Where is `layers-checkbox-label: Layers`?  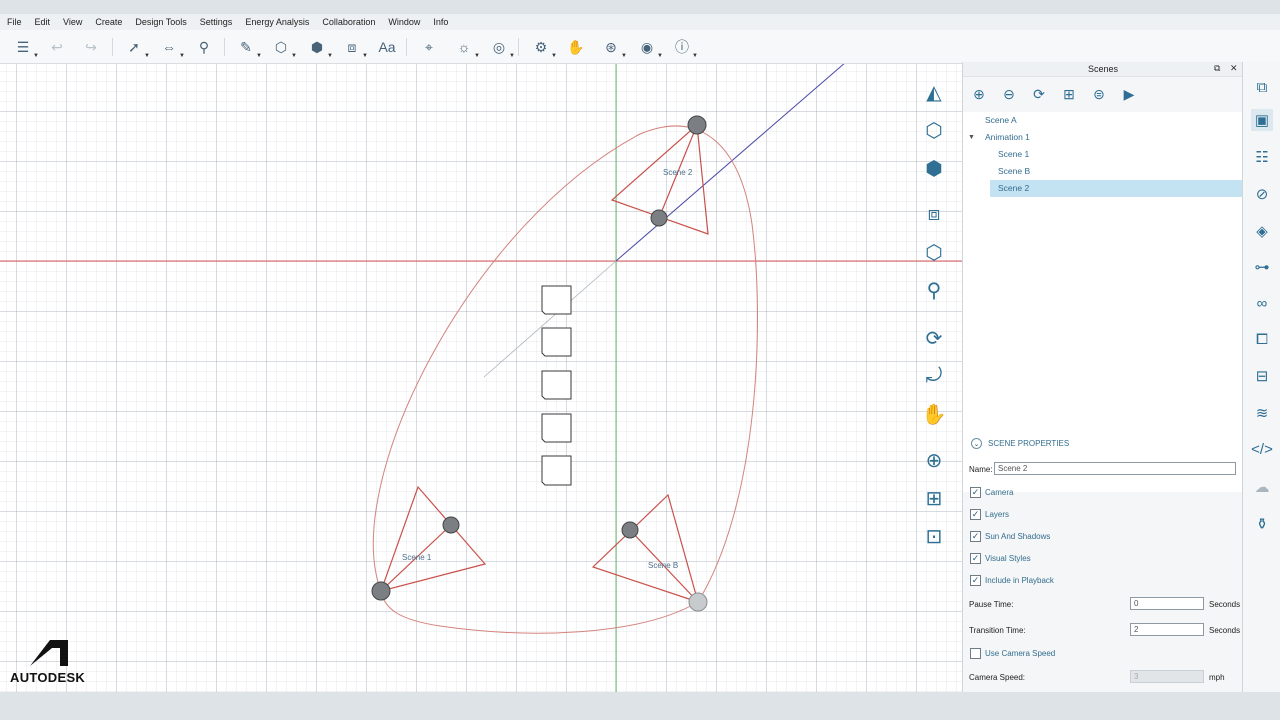 layers-checkbox-label: Layers is located at coordinates (997, 514).